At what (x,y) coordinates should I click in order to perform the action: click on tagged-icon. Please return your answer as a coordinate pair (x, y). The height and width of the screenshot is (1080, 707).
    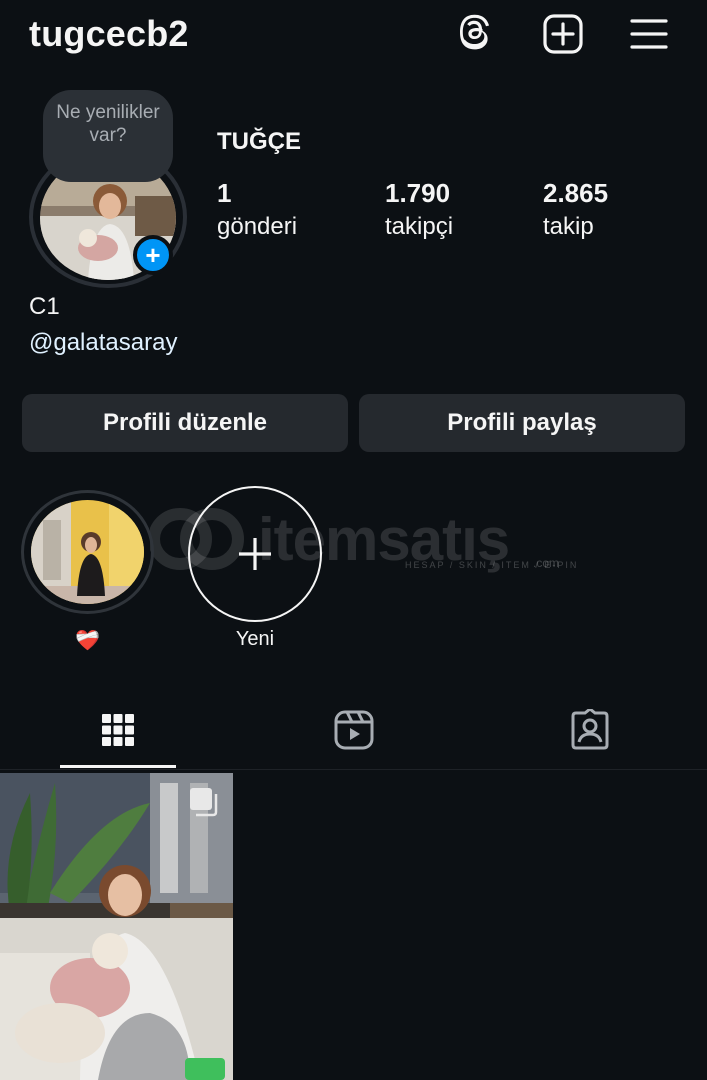
    Looking at the image, I should click on (589, 729).